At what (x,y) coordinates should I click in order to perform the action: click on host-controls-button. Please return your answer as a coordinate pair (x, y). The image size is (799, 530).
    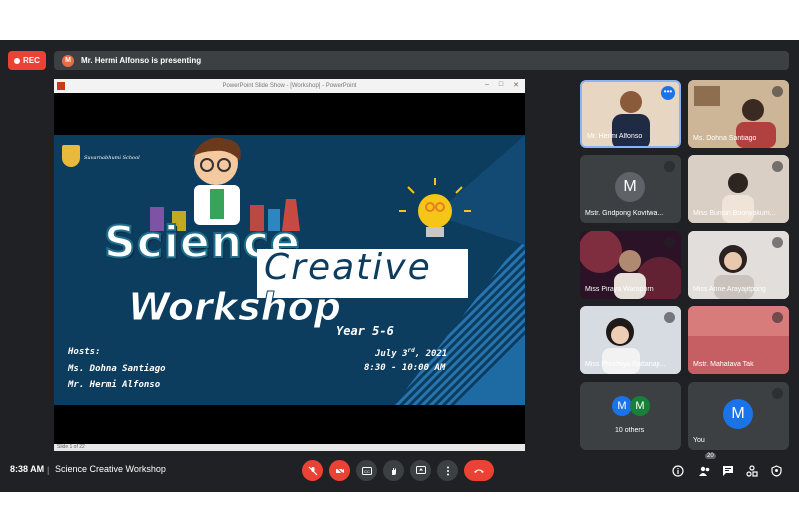
    Looking at the image, I should click on (776, 471).